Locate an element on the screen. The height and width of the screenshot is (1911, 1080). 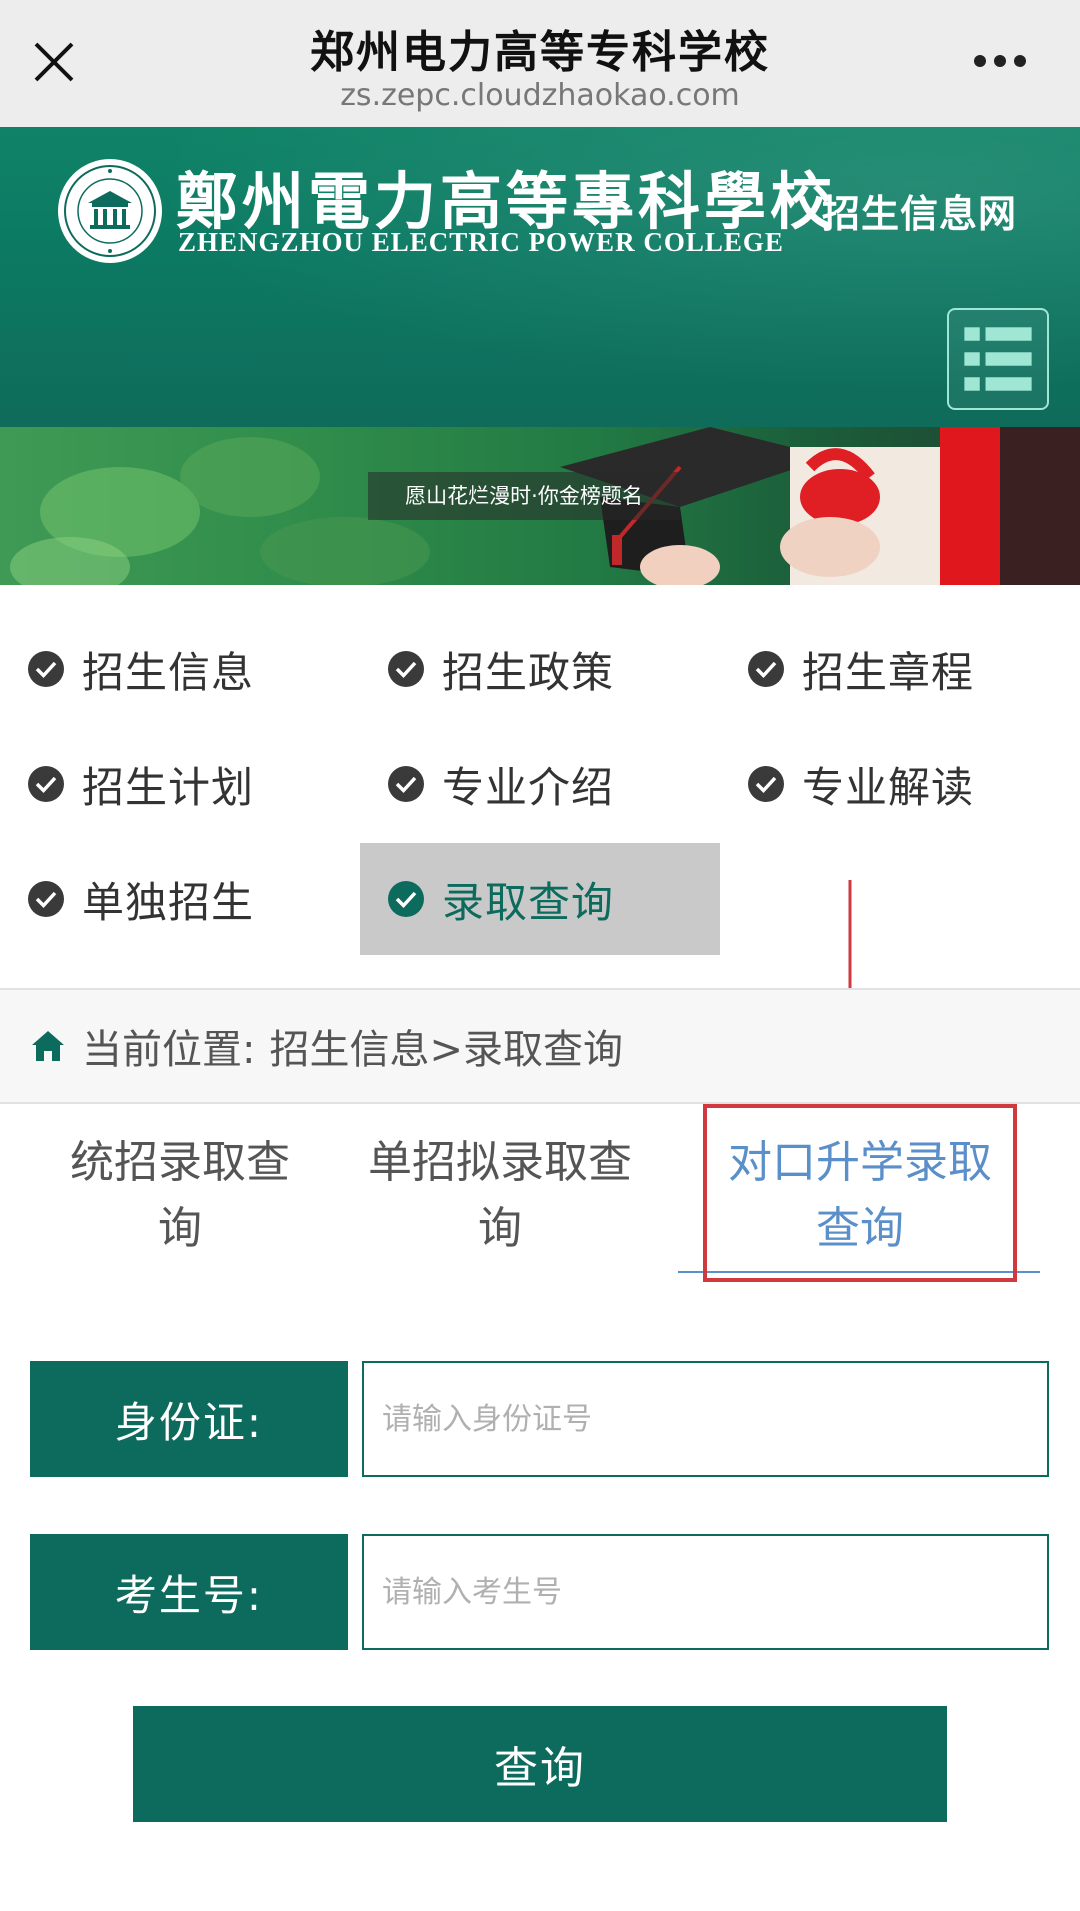
query-button: 查询 is located at coordinates (540, 1764).